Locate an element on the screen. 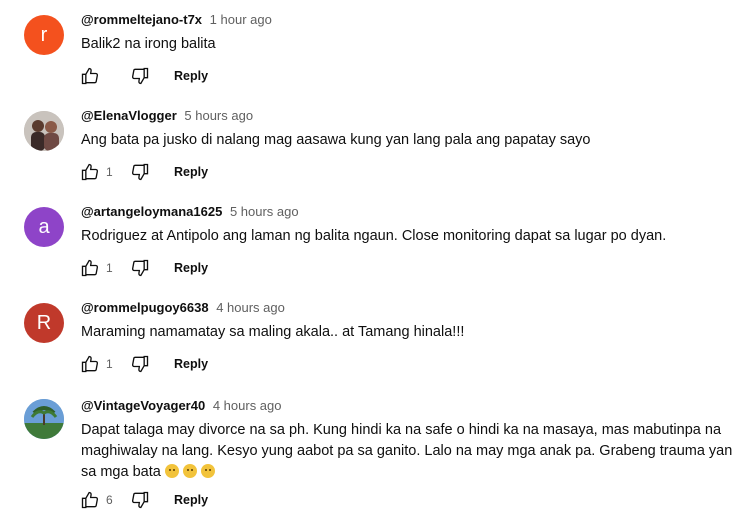 The width and height of the screenshot is (750, 512). comment-author: @artangeloymana1625 is located at coordinates (151, 211).